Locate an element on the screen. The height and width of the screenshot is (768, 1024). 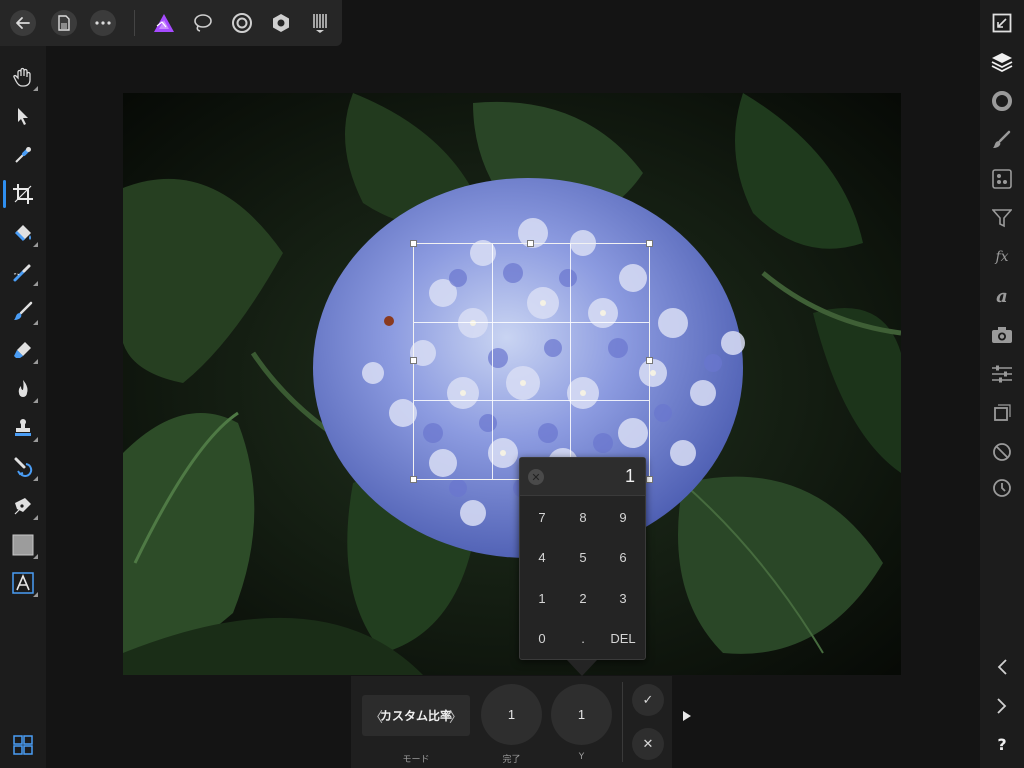
key-6: 6 is located at coordinates (623, 557).